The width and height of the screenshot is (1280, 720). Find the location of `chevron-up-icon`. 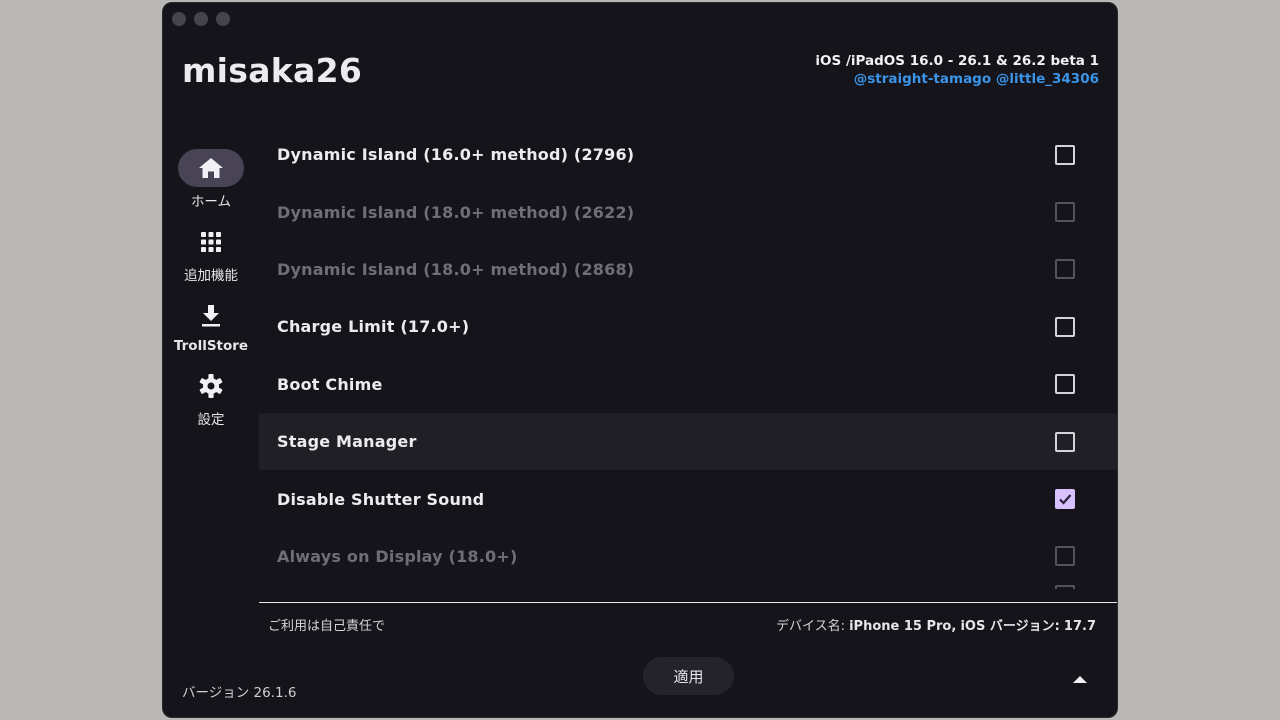

chevron-up-icon is located at coordinates (1080, 679).